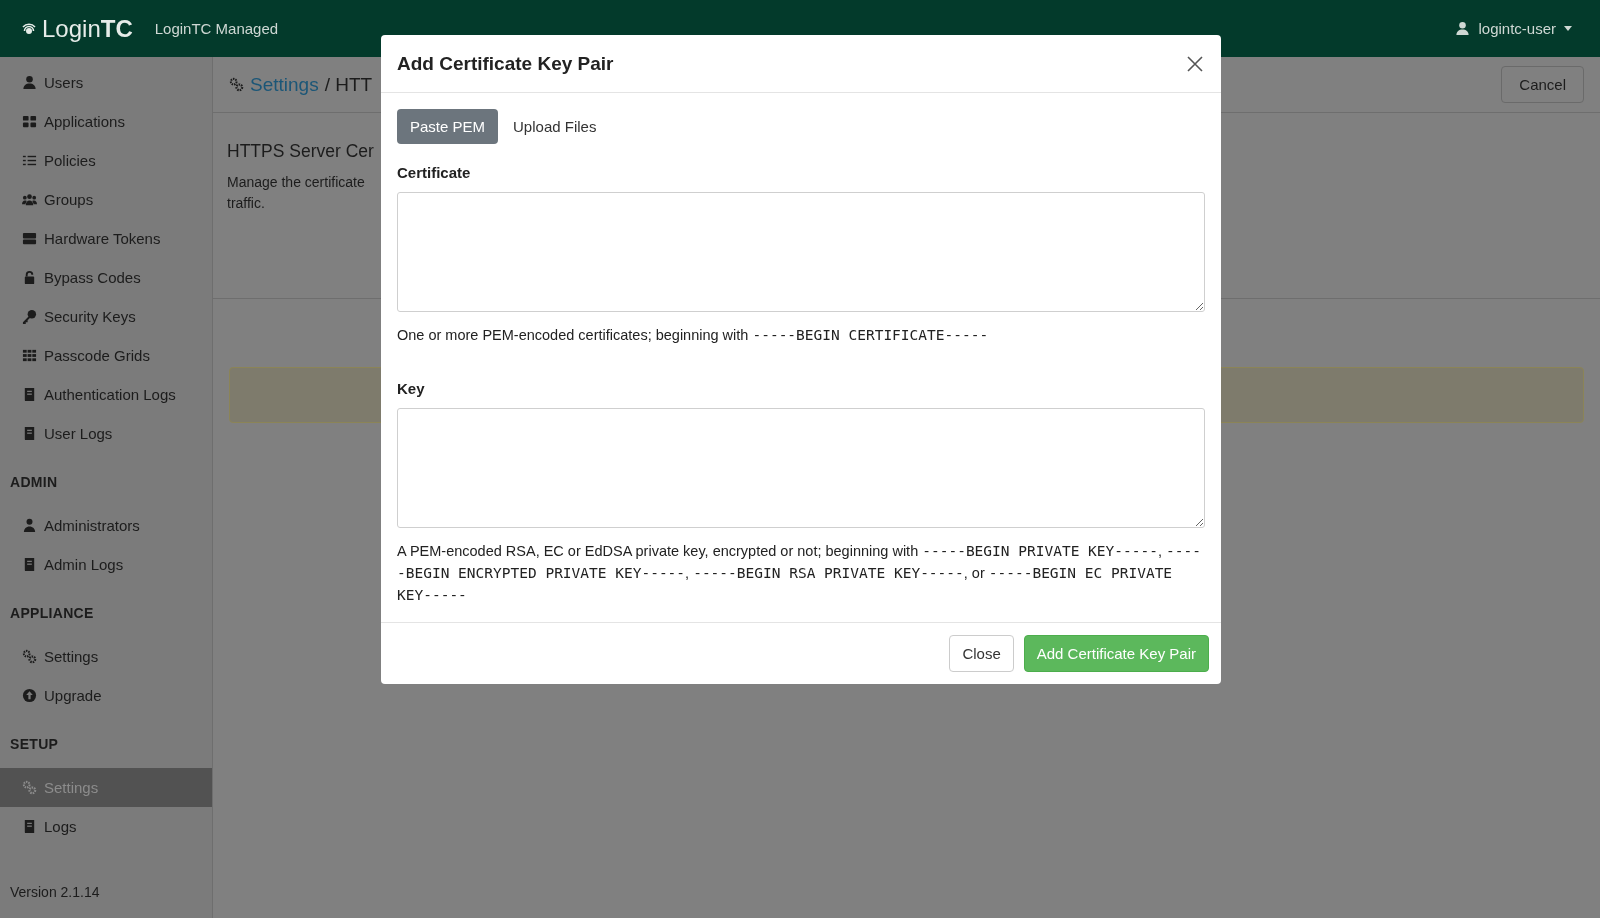 The width and height of the screenshot is (1600, 918). What do you see at coordinates (106, 277) in the screenshot?
I see `sidebar-item: Bypass Codes` at bounding box center [106, 277].